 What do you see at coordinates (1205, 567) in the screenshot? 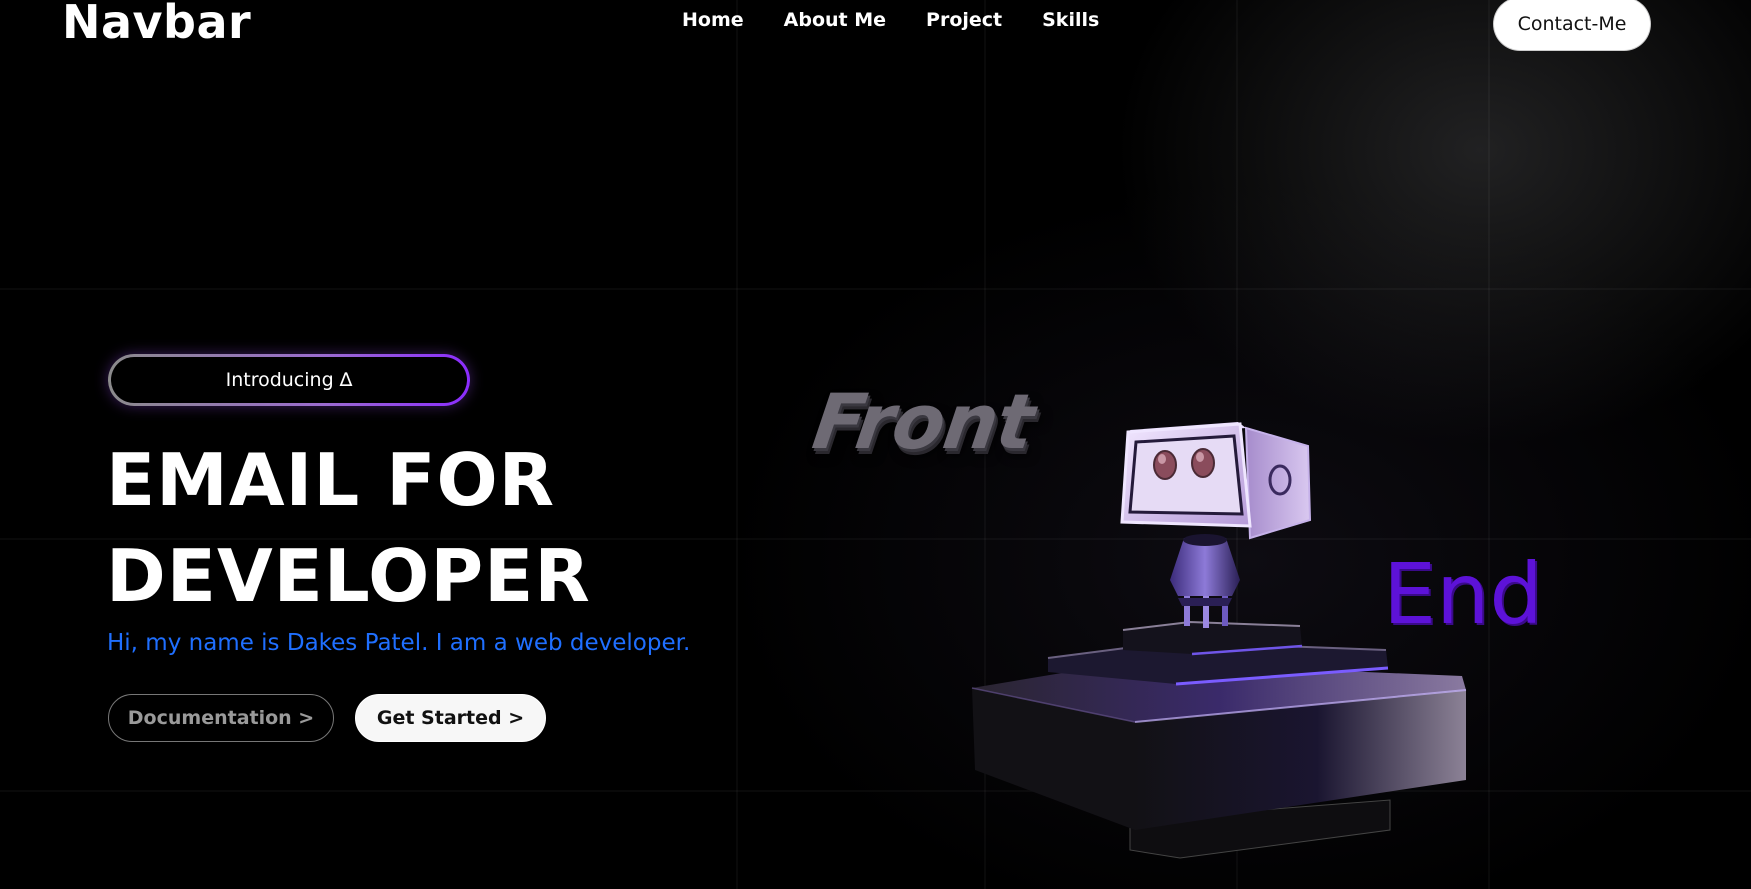
I see `robot-neck` at bounding box center [1205, 567].